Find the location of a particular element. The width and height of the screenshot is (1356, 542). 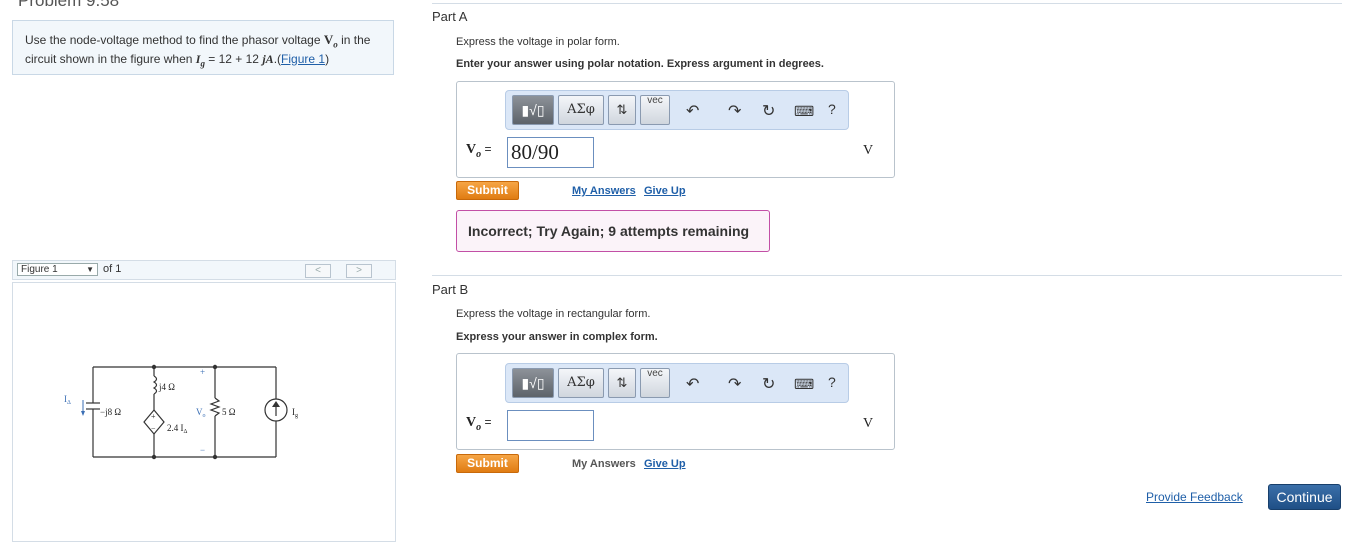

vo-plus: + is located at coordinates (202, 372).